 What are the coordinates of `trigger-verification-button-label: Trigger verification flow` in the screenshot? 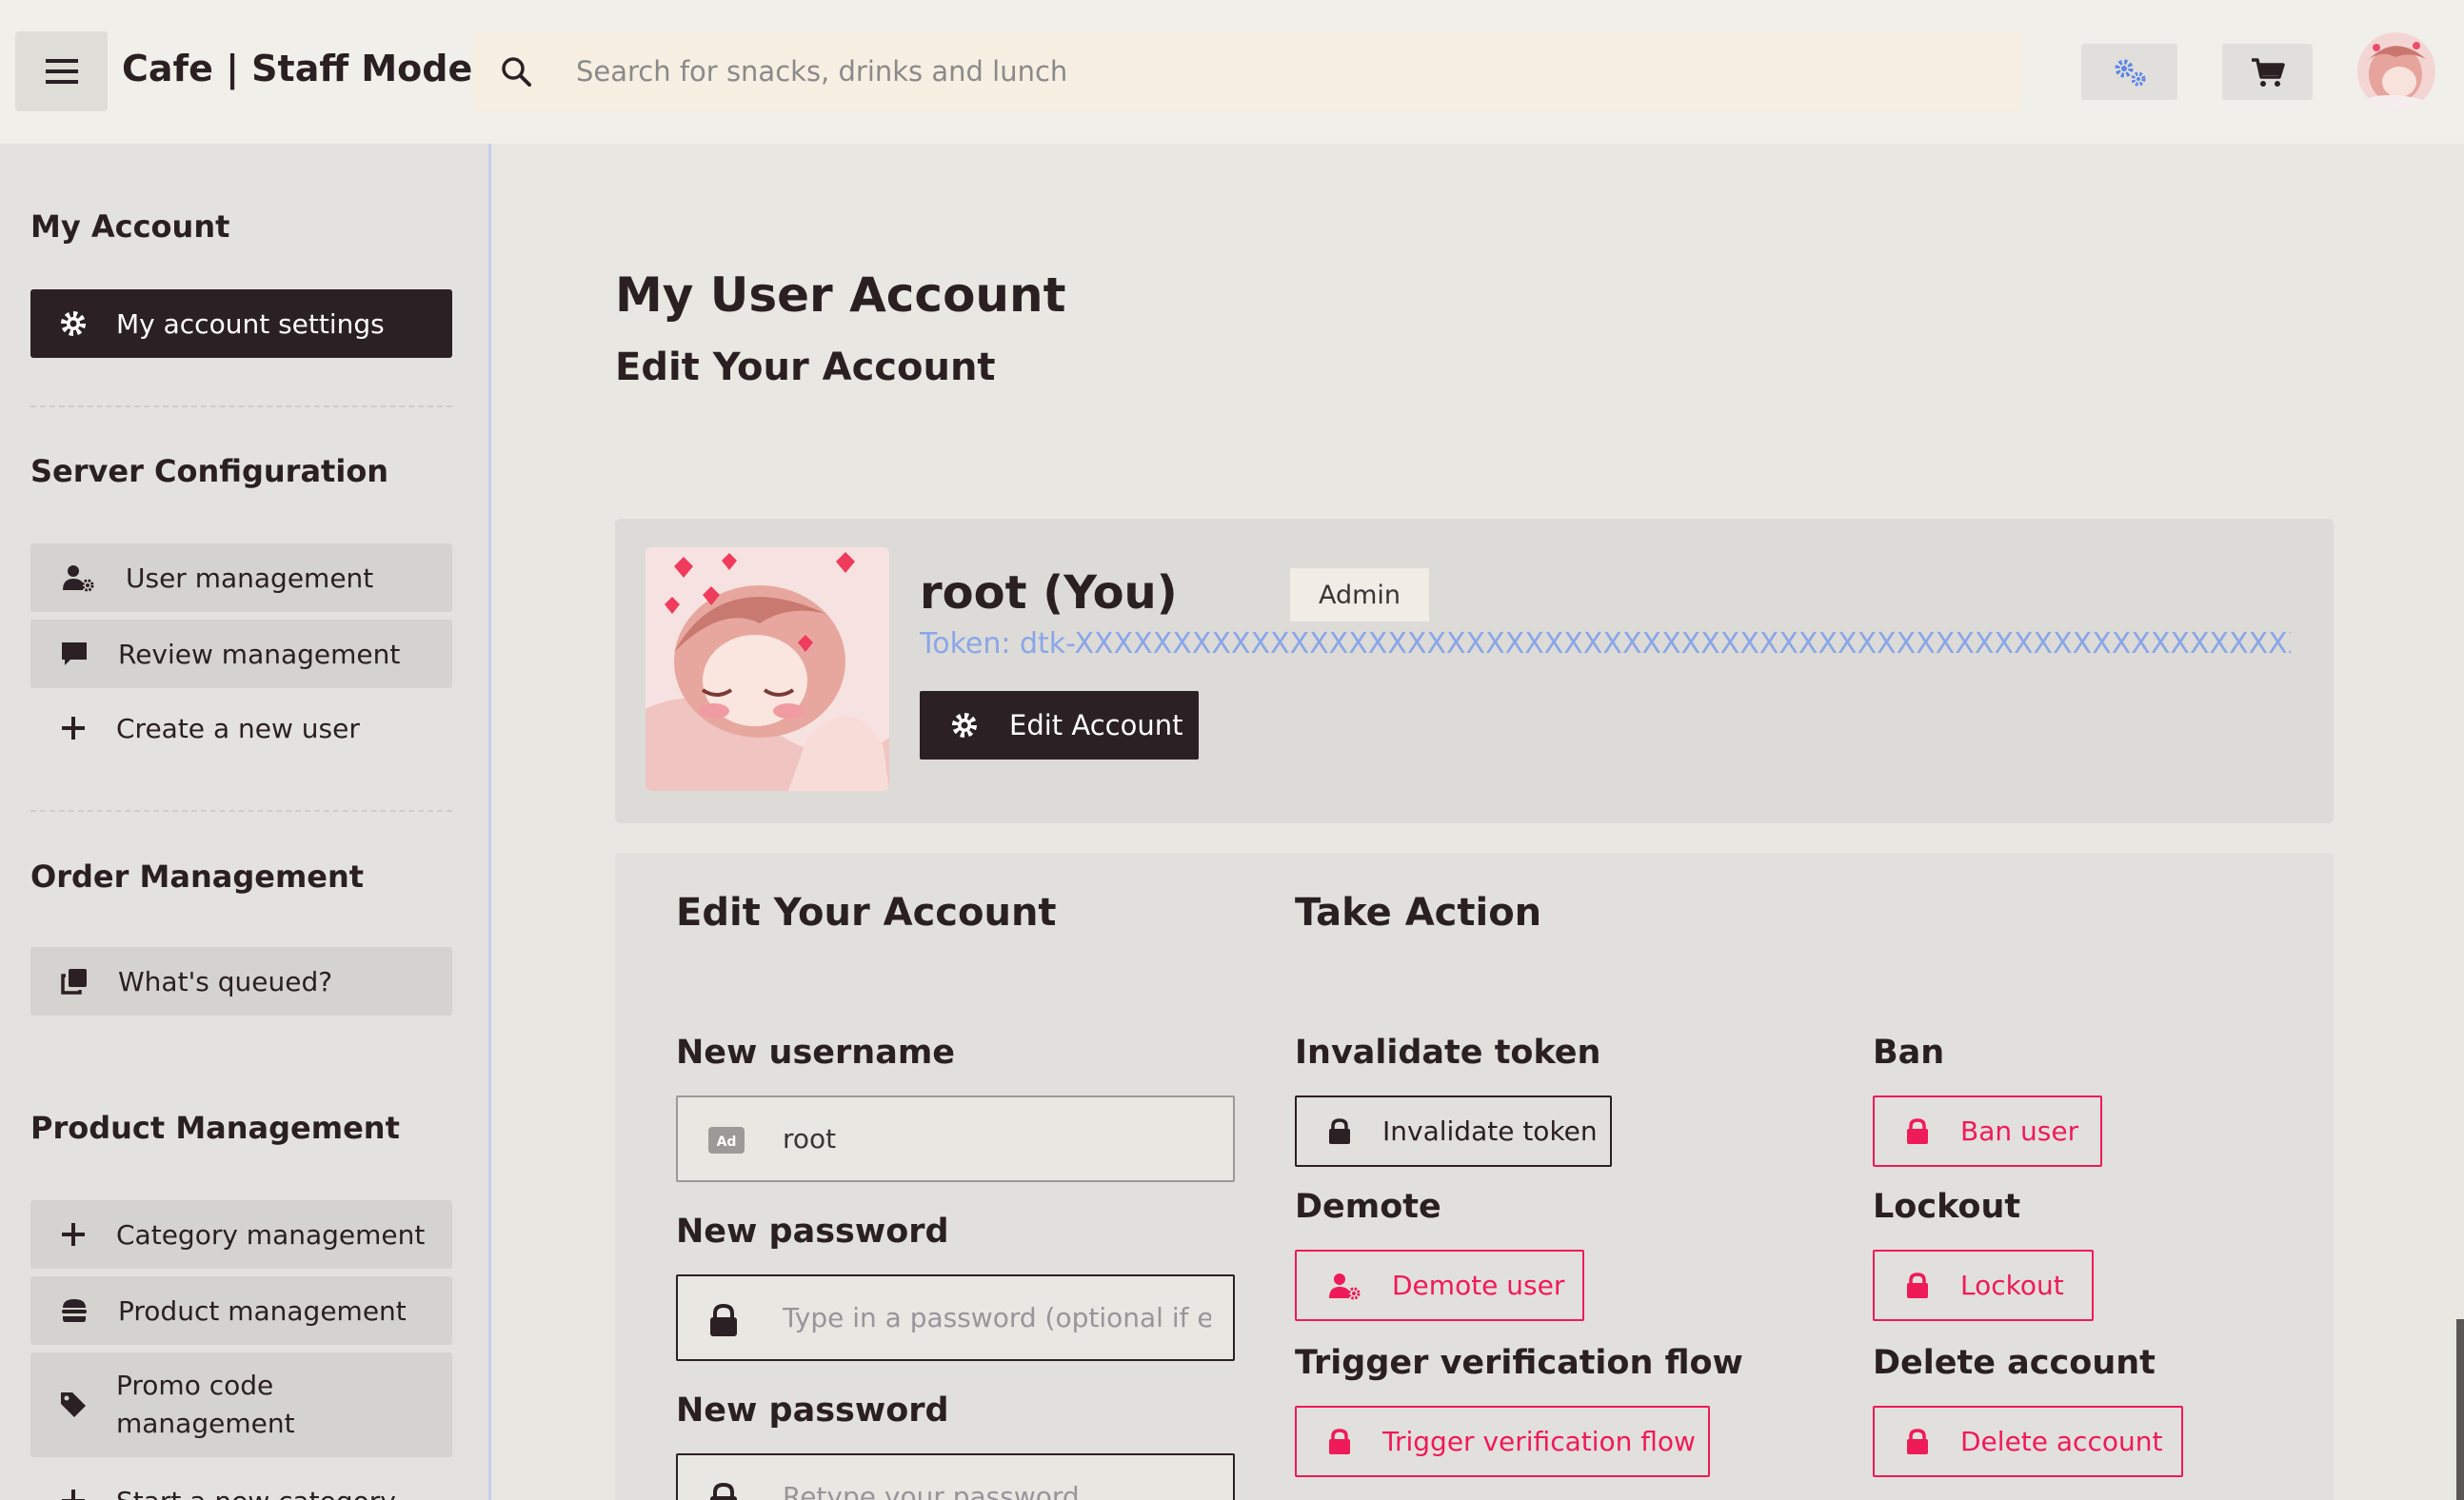 It's located at (1539, 1441).